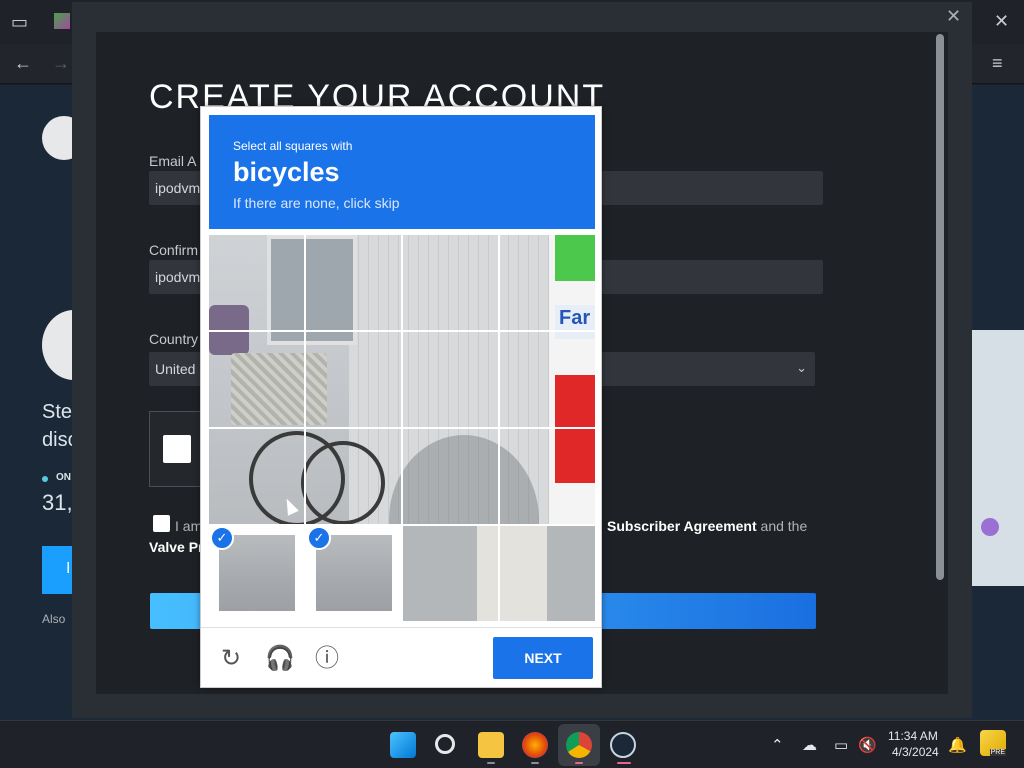 This screenshot has height=768, width=1024. I want to click on captcha-widget, so click(177, 449).